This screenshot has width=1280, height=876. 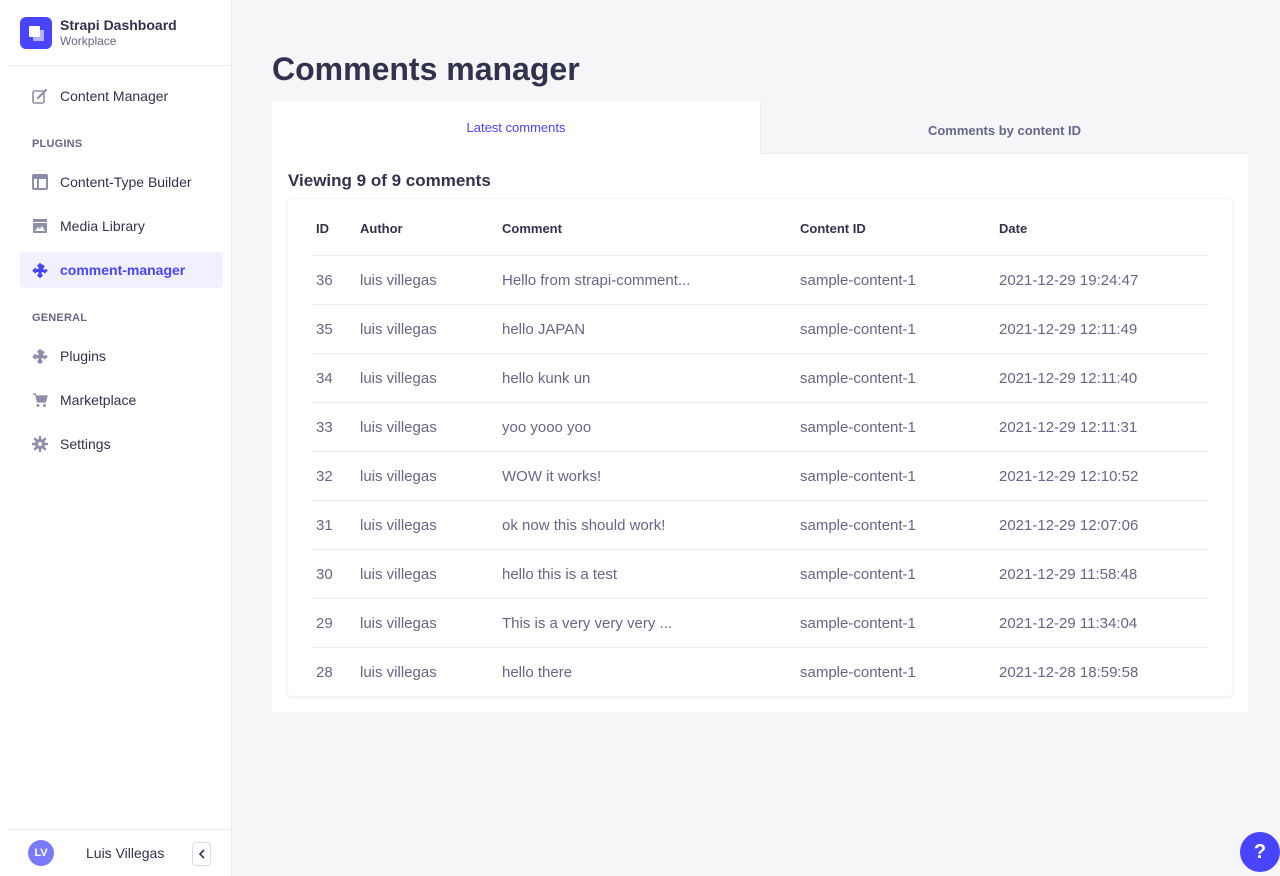 I want to click on cell-id: 32, so click(x=324, y=476).